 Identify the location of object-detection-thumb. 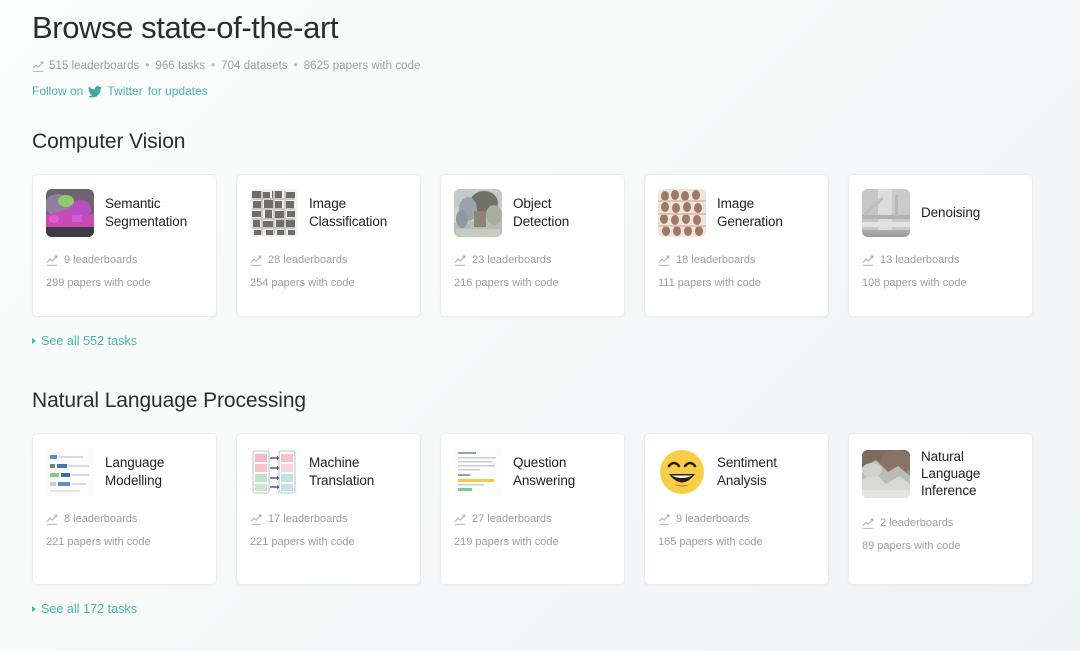
(478, 212).